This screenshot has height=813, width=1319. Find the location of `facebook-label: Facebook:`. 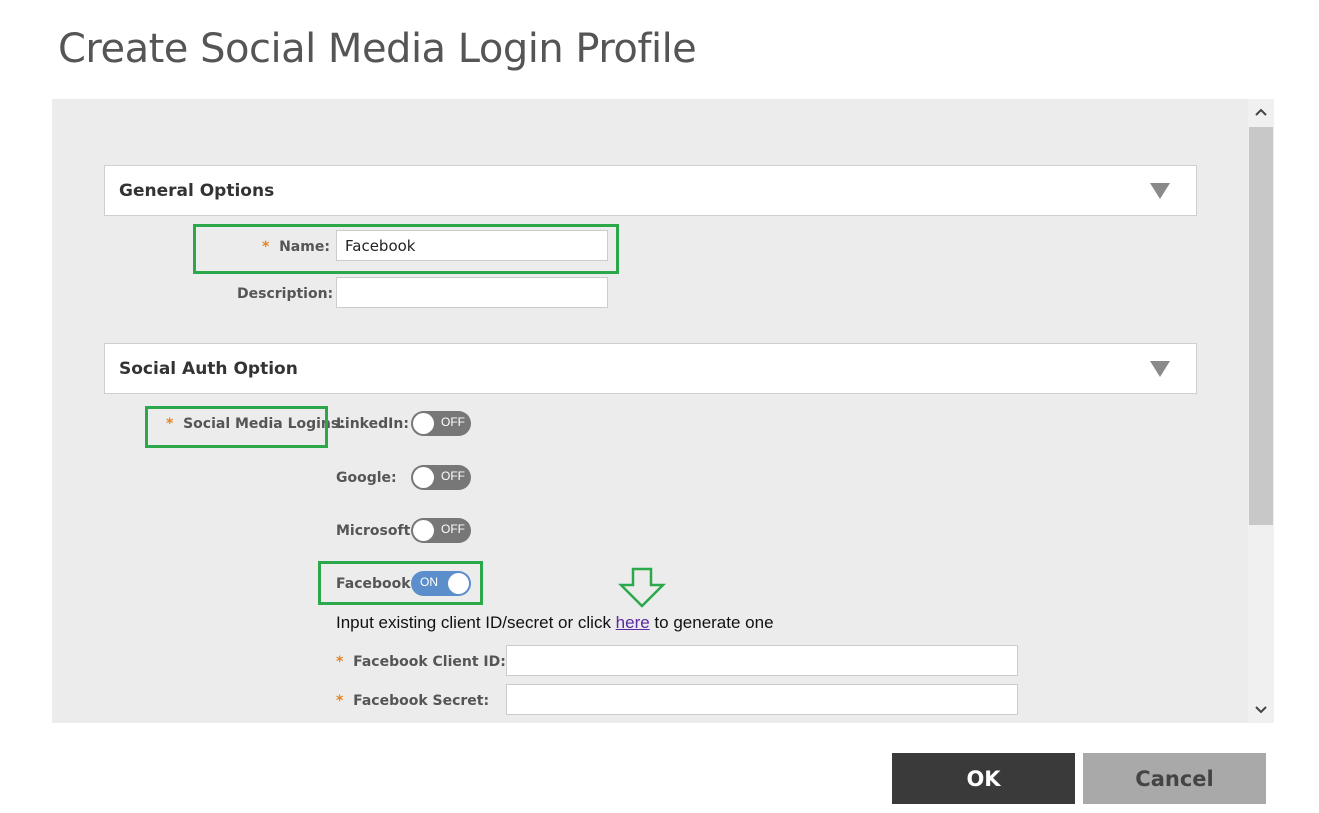

facebook-label: Facebook: is located at coordinates (376, 584).